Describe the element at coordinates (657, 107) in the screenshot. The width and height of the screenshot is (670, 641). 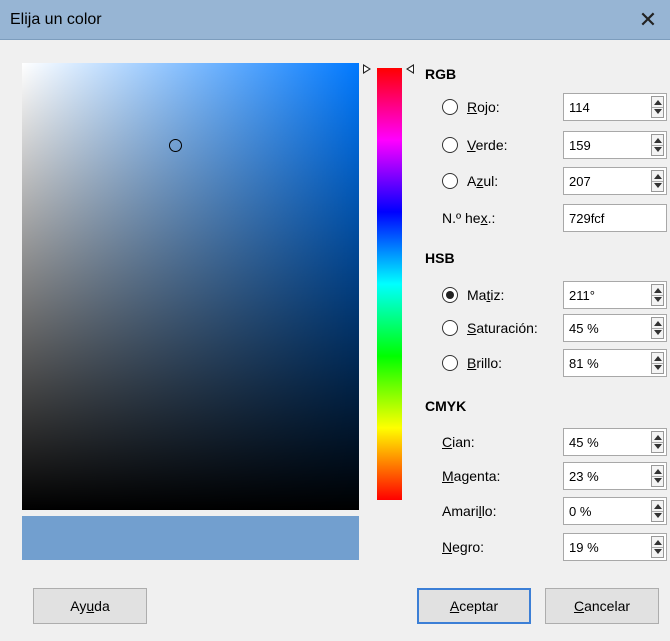
I see `rojo-spin-arrows` at that location.